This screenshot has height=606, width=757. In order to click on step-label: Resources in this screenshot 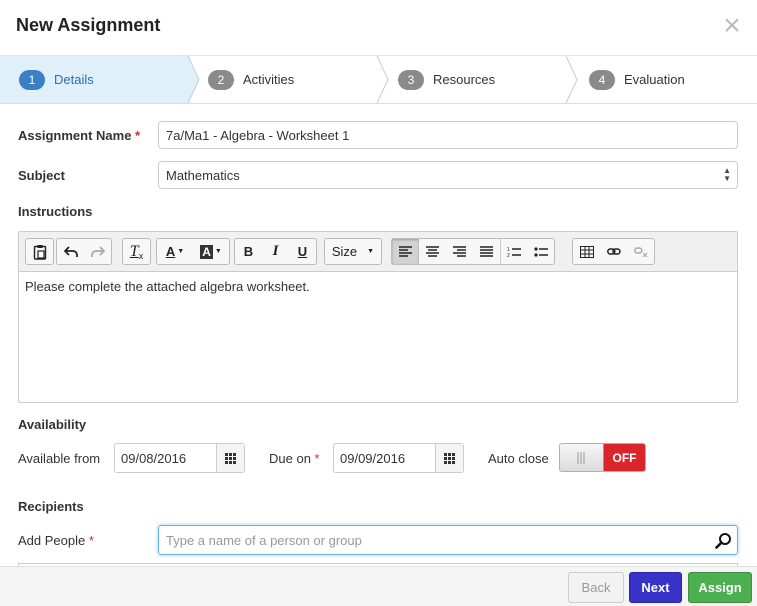, I will do `click(464, 79)`.